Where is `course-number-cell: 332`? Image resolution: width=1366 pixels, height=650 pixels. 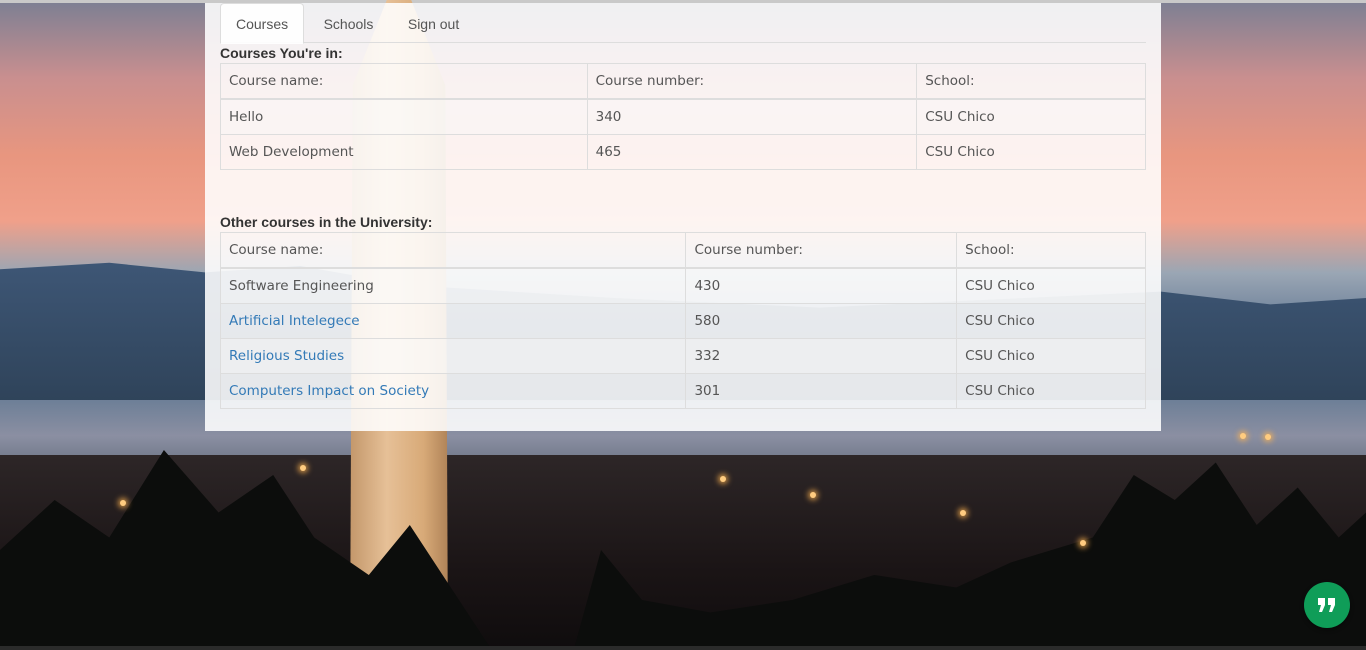 course-number-cell: 332 is located at coordinates (821, 356).